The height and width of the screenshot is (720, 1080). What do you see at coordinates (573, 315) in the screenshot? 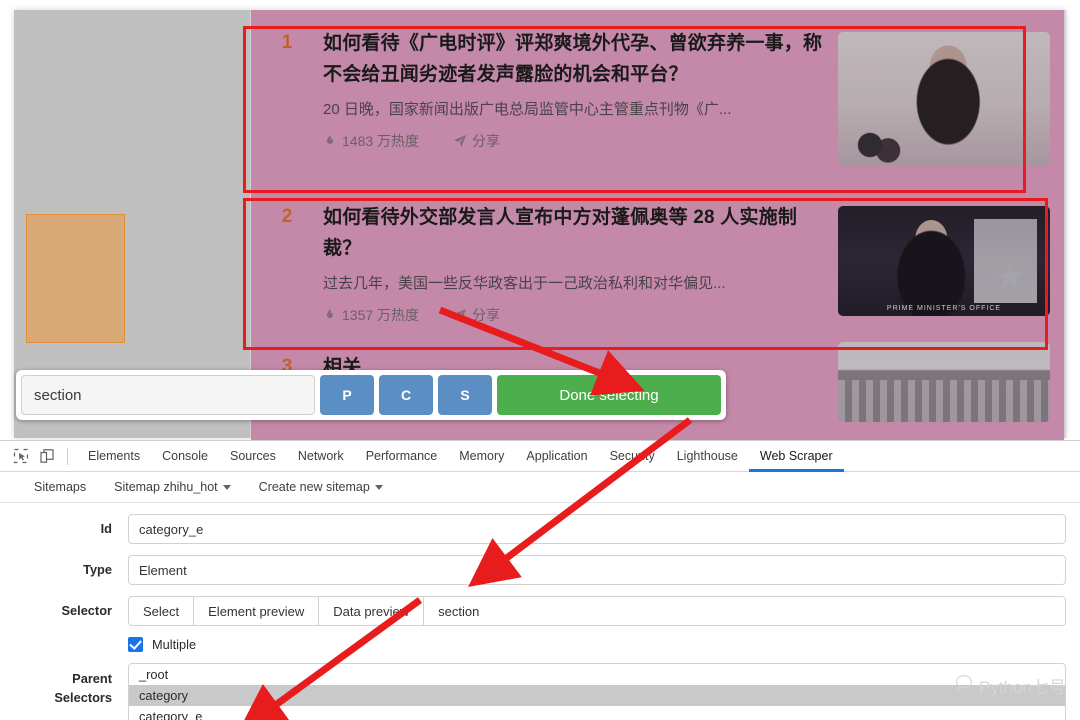
I see `item-meta: 1357 万热度 分享` at bounding box center [573, 315].